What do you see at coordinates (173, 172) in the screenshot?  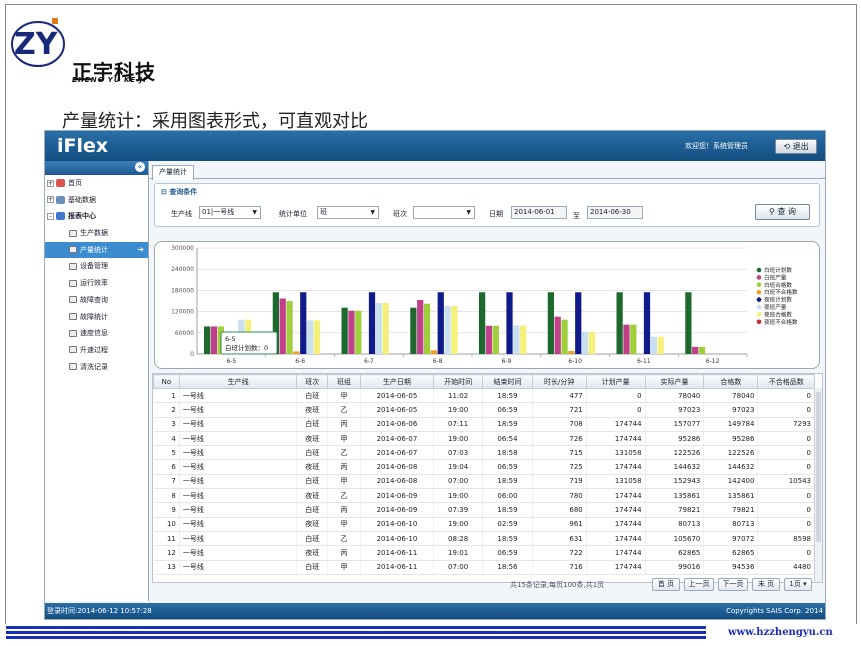 I see `tab-production-stats: 产量统计` at bounding box center [173, 172].